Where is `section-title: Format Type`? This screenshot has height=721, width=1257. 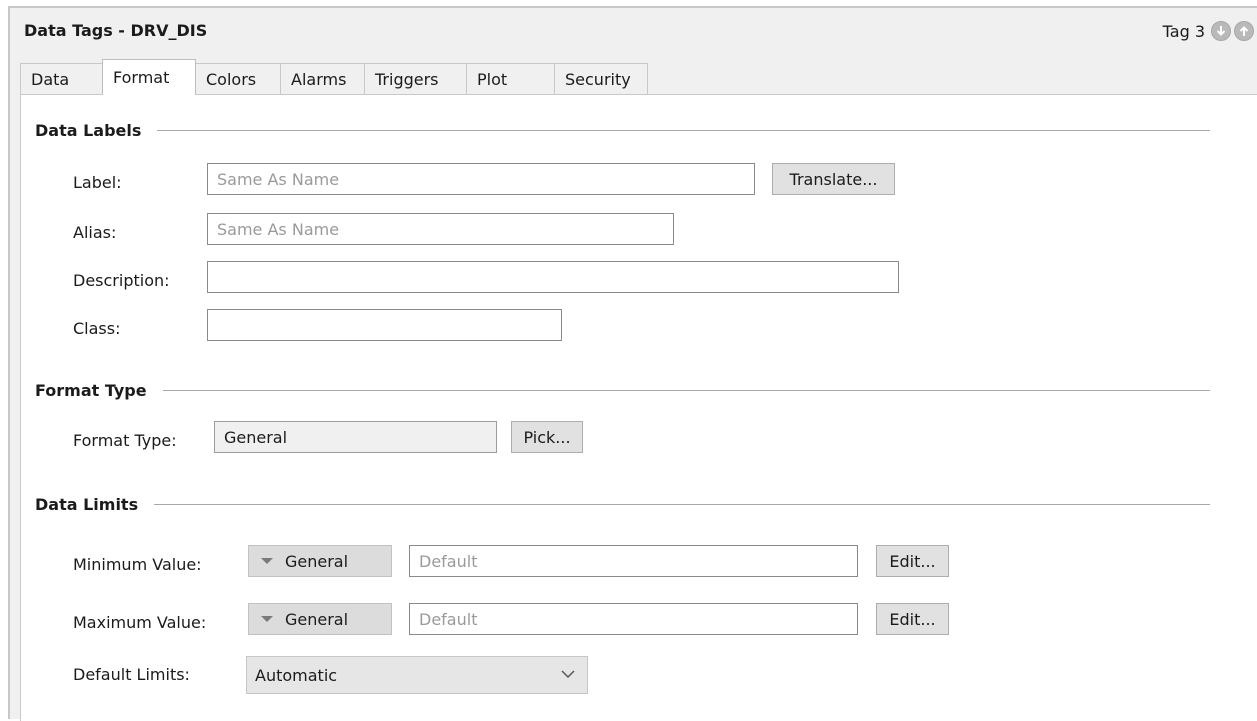
section-title: Format Type is located at coordinates (91, 390).